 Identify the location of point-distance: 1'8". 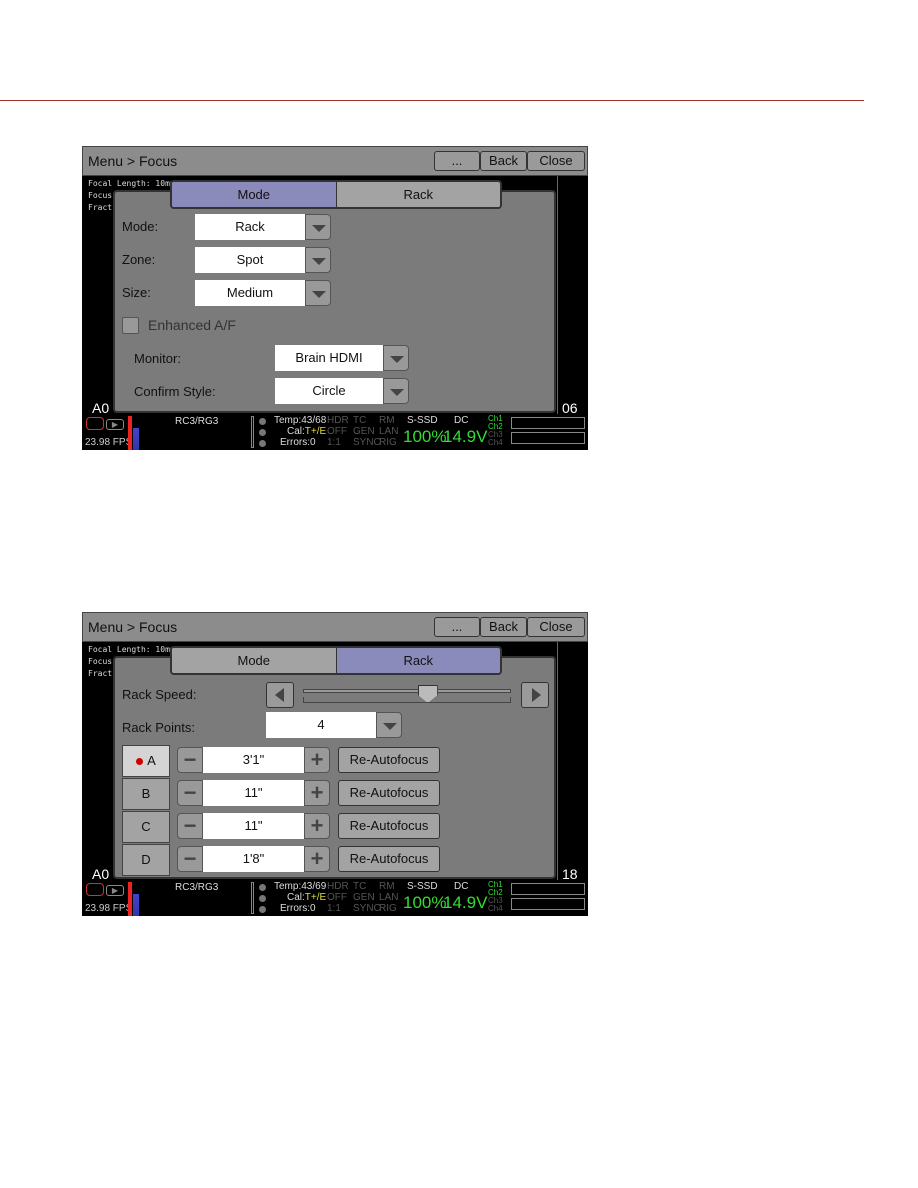
(253, 859).